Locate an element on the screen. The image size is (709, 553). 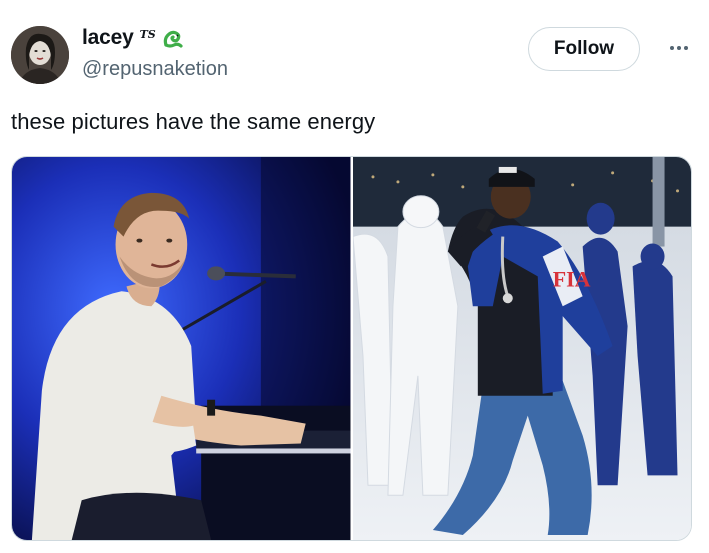
more-options-icon is located at coordinates (679, 48).